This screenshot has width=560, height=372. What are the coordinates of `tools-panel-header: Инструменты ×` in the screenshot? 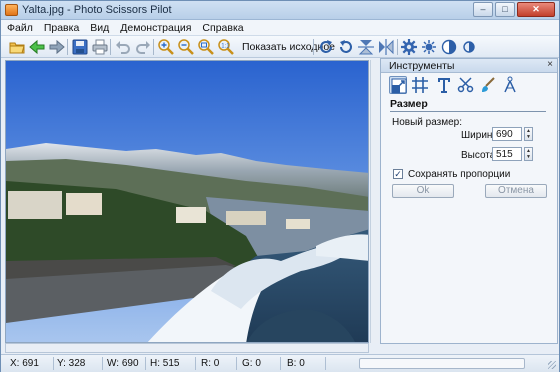 It's located at (469, 66).